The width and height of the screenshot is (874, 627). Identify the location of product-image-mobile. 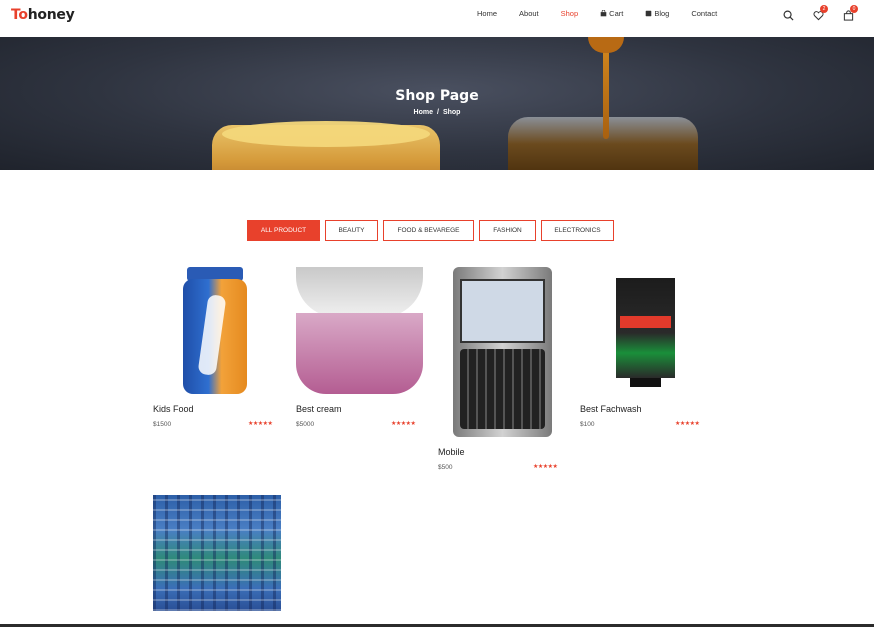
(502, 352).